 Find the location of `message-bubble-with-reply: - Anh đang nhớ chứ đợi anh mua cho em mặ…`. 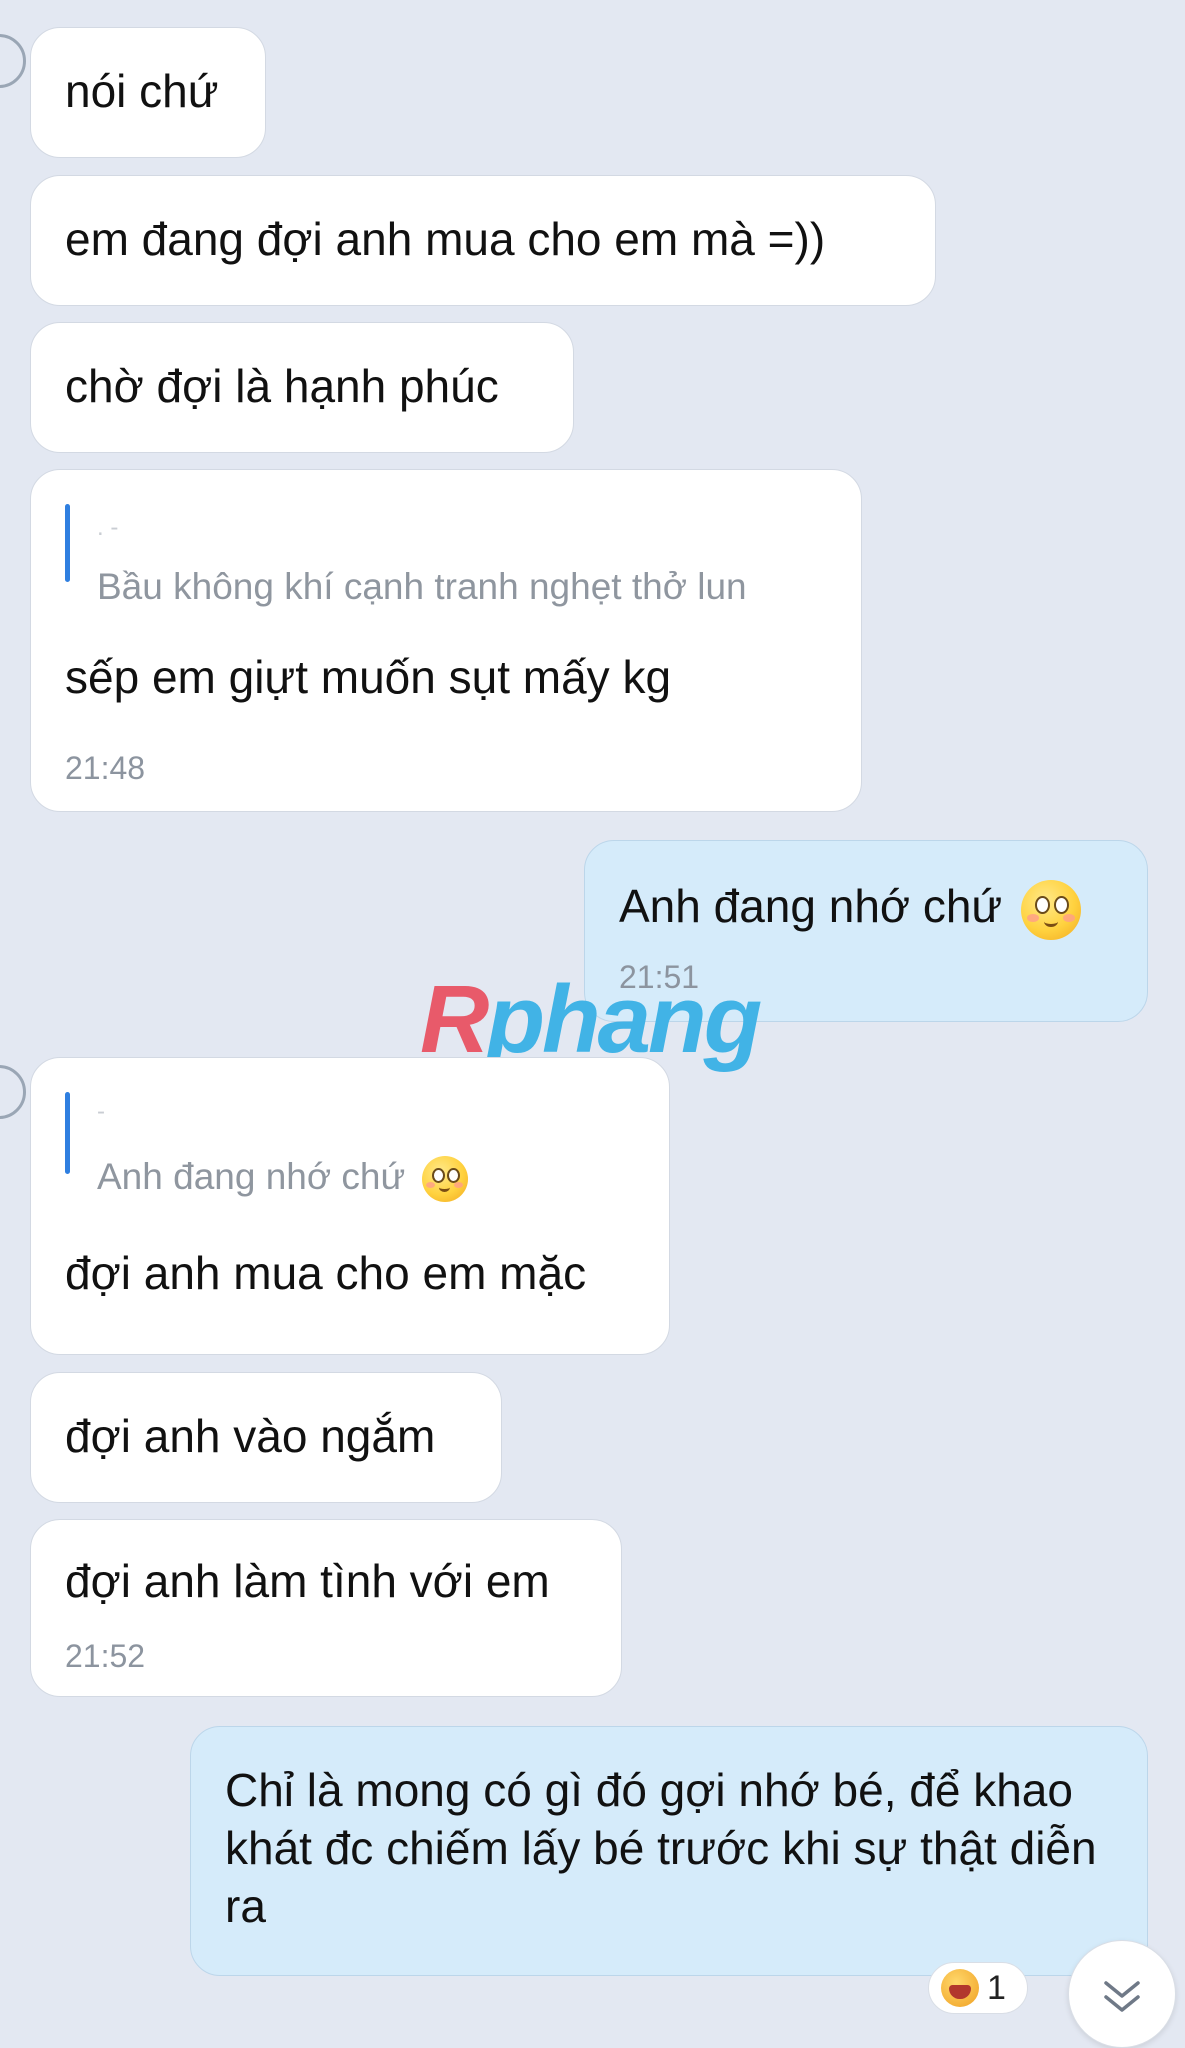

message-bubble-with-reply: - Anh đang nhớ chứ đợi anh mua cho em mặ… is located at coordinates (350, 1206).